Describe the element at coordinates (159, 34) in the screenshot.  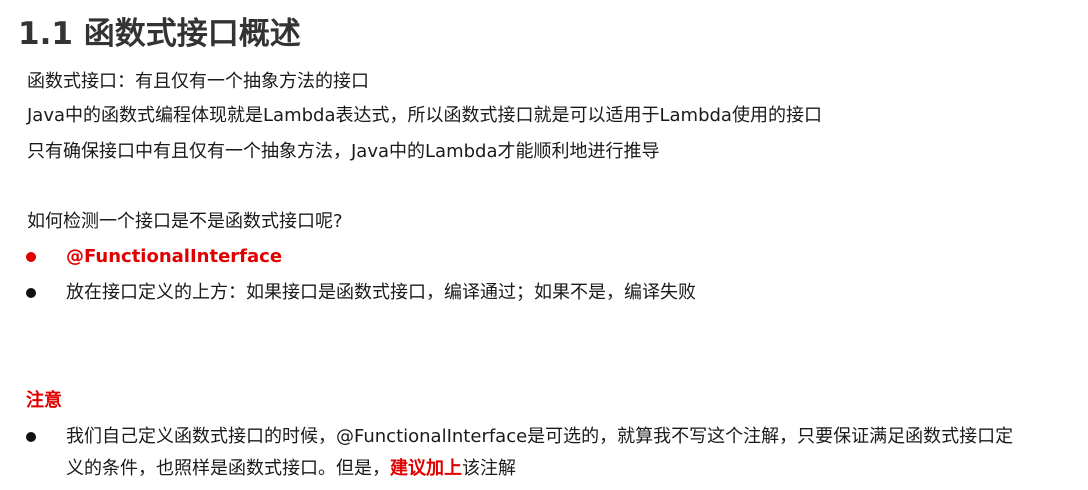
I see `section-heading: 1.1 函数式接口概述` at that location.